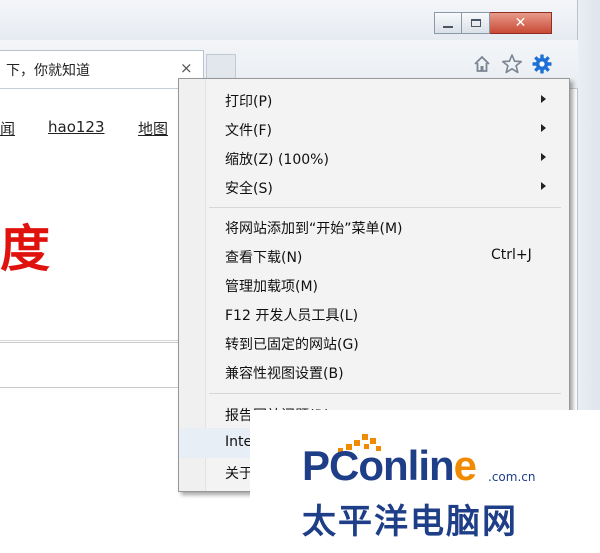 The image size is (600, 553). What do you see at coordinates (482, 64) in the screenshot?
I see `home-icon` at bounding box center [482, 64].